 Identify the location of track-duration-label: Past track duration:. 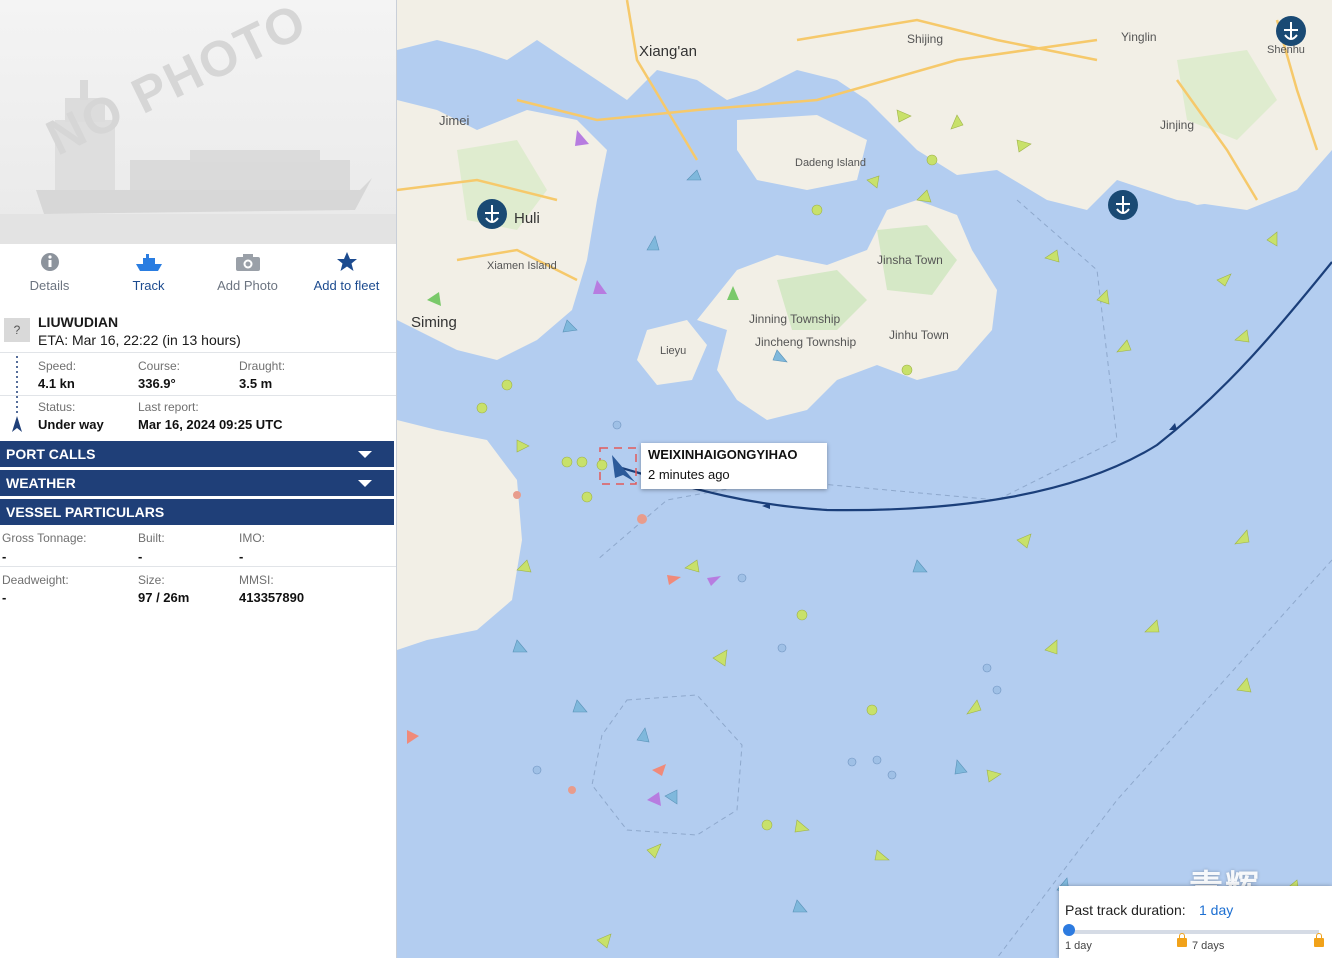
(1125, 910).